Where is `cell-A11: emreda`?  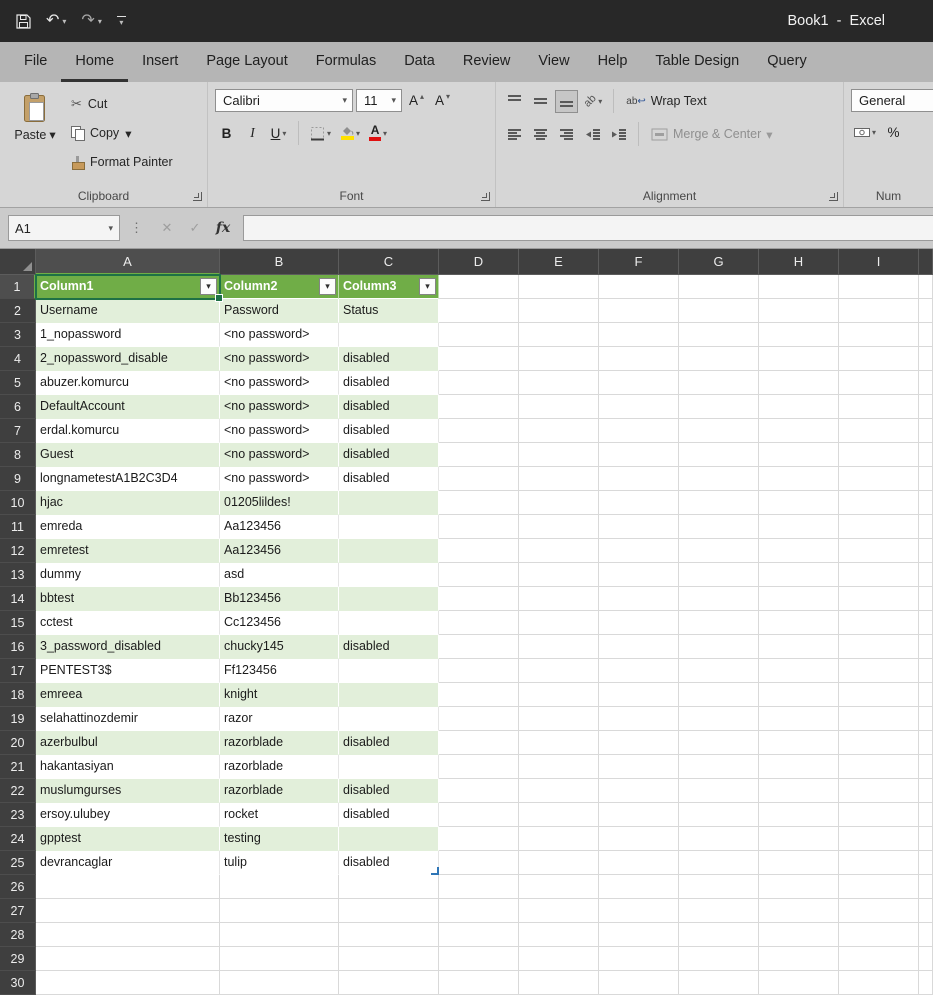
cell-A11: emreda is located at coordinates (128, 527).